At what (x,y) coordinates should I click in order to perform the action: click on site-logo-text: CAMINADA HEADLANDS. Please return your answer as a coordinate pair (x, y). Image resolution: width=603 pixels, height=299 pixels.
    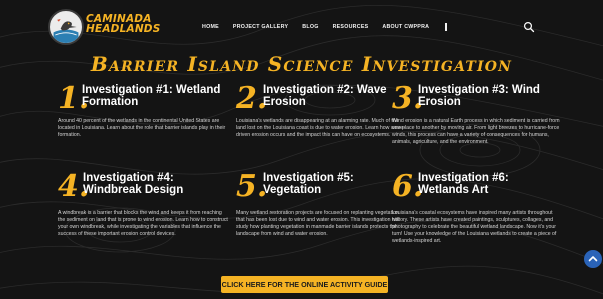
    Looking at the image, I should click on (126, 24).